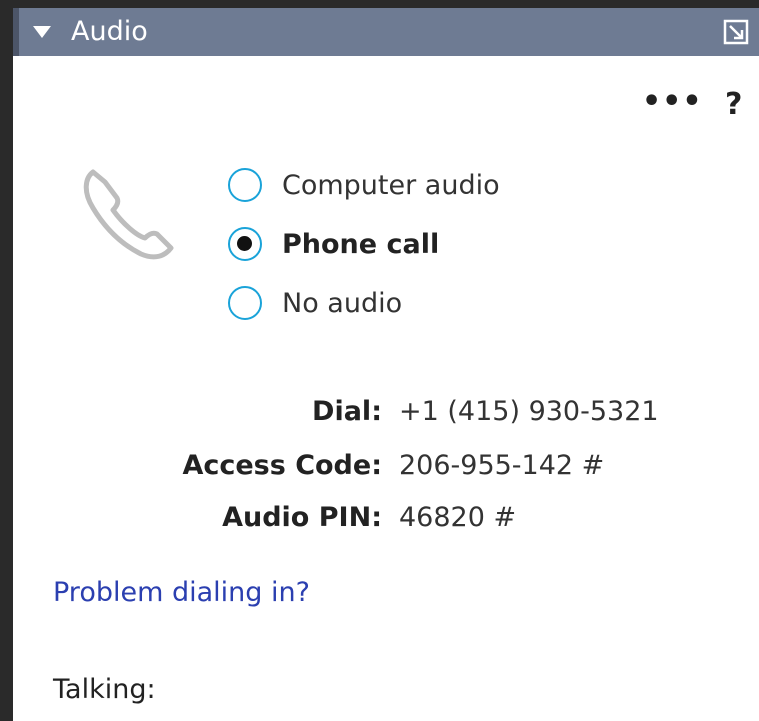 This screenshot has height=721, width=759. Describe the element at coordinates (386, 466) in the screenshot. I see `access-code-row: Access Code: 206-955-142 #` at that location.